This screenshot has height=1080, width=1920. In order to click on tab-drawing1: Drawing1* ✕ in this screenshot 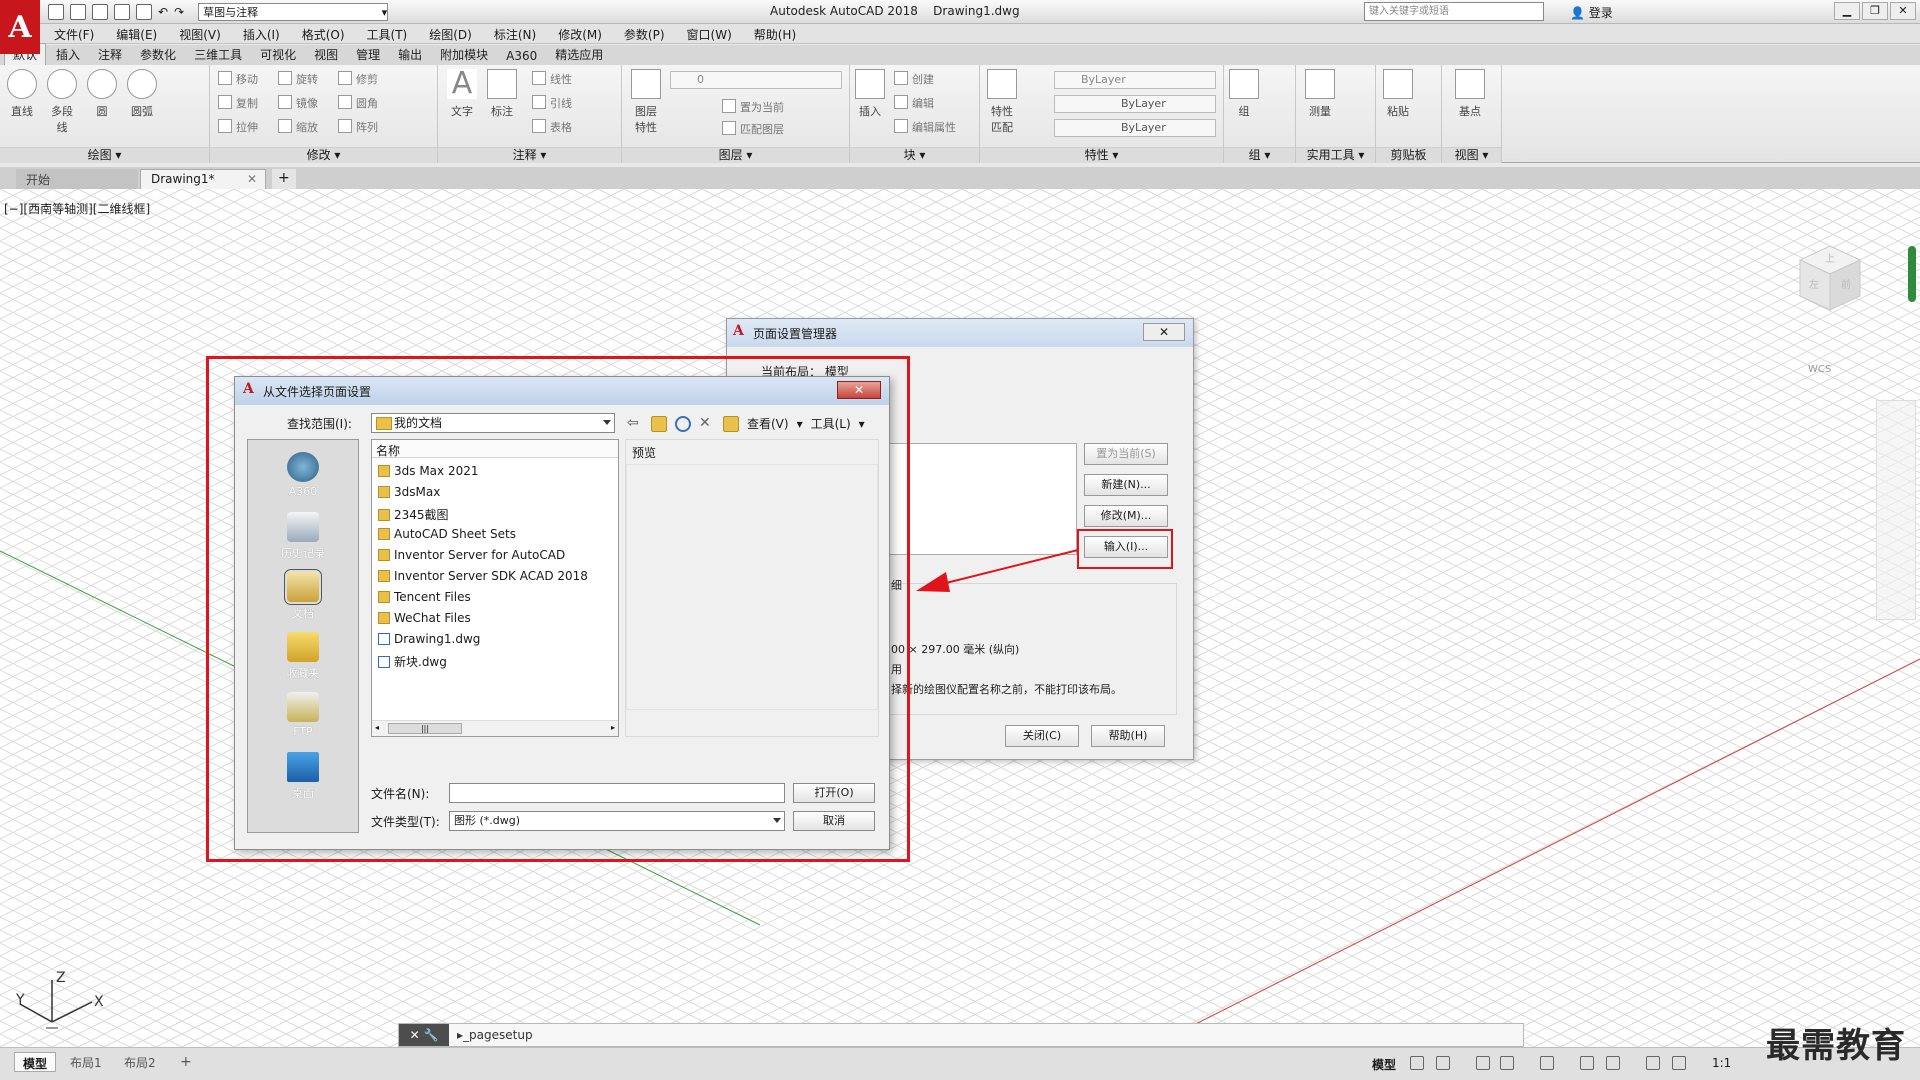, I will do `click(203, 179)`.